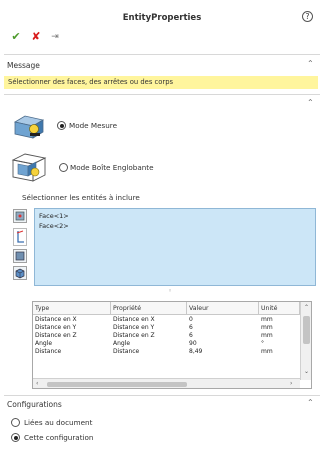 This screenshot has width=324, height=450. What do you see at coordinates (310, 402) in the screenshot?
I see `collapse-configurations-chevron-icon: ⌃` at bounding box center [310, 402].